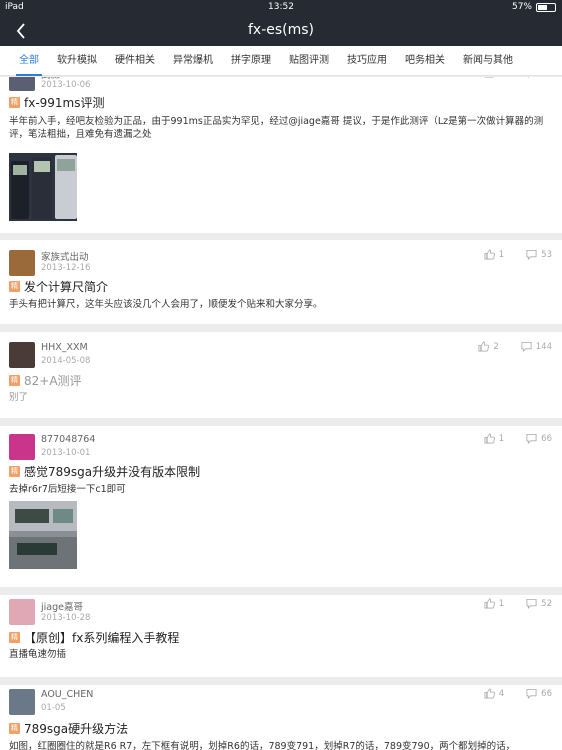 The image size is (562, 750). I want to click on post-author: AOU_CHEN, so click(67, 694).